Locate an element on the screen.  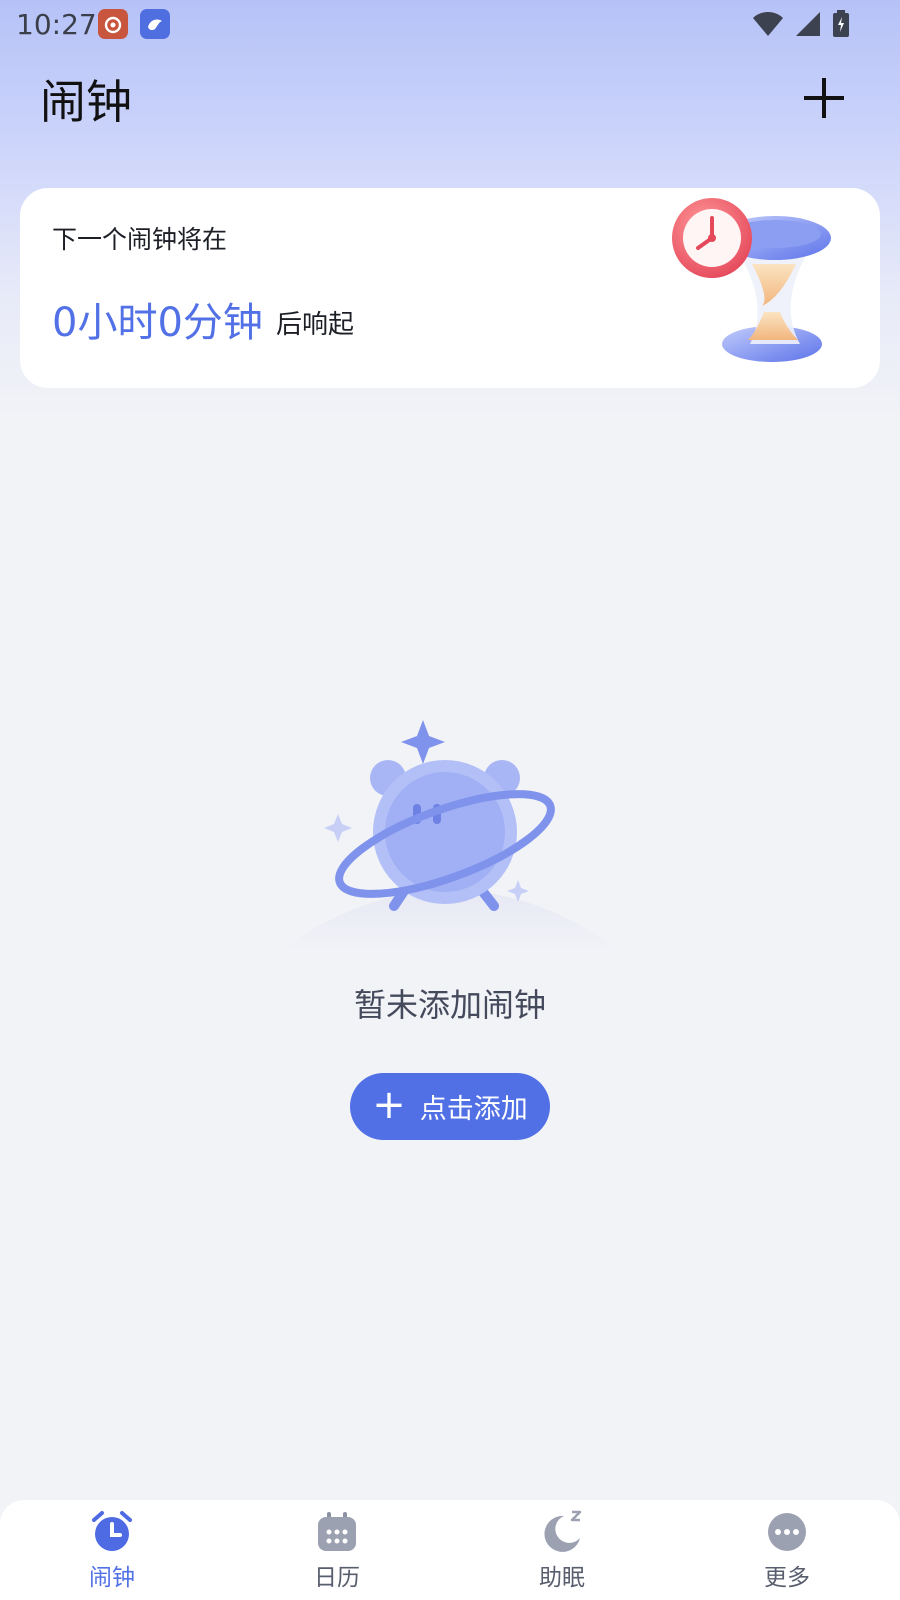
status-time: 10:27 is located at coordinates (56, 24).